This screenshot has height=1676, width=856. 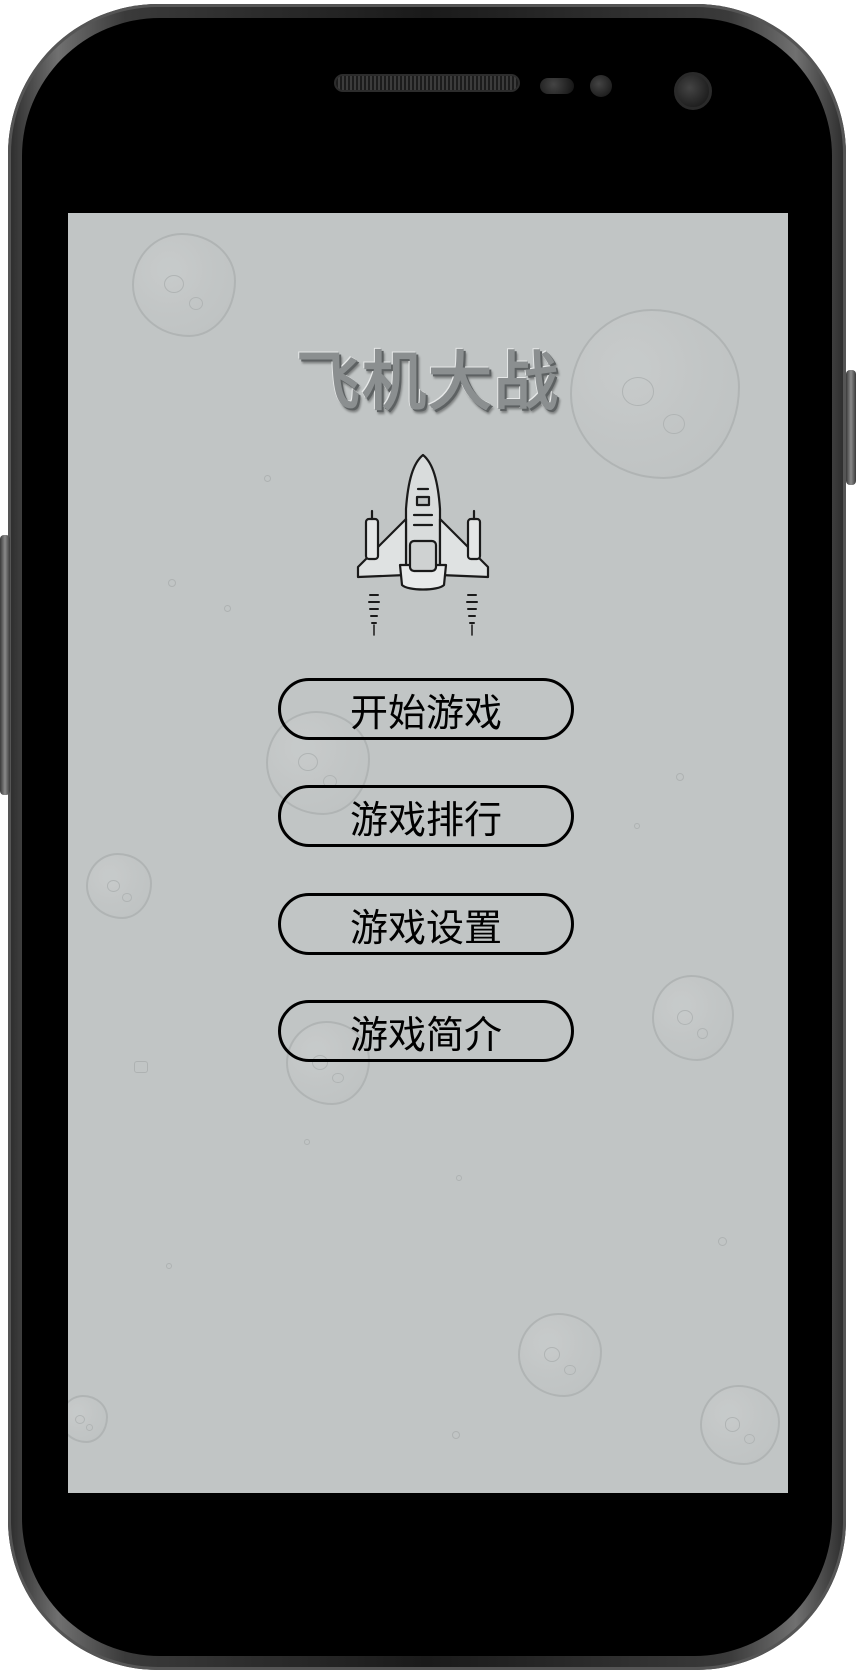 I want to click on proximity-sensor, so click(x=557, y=86).